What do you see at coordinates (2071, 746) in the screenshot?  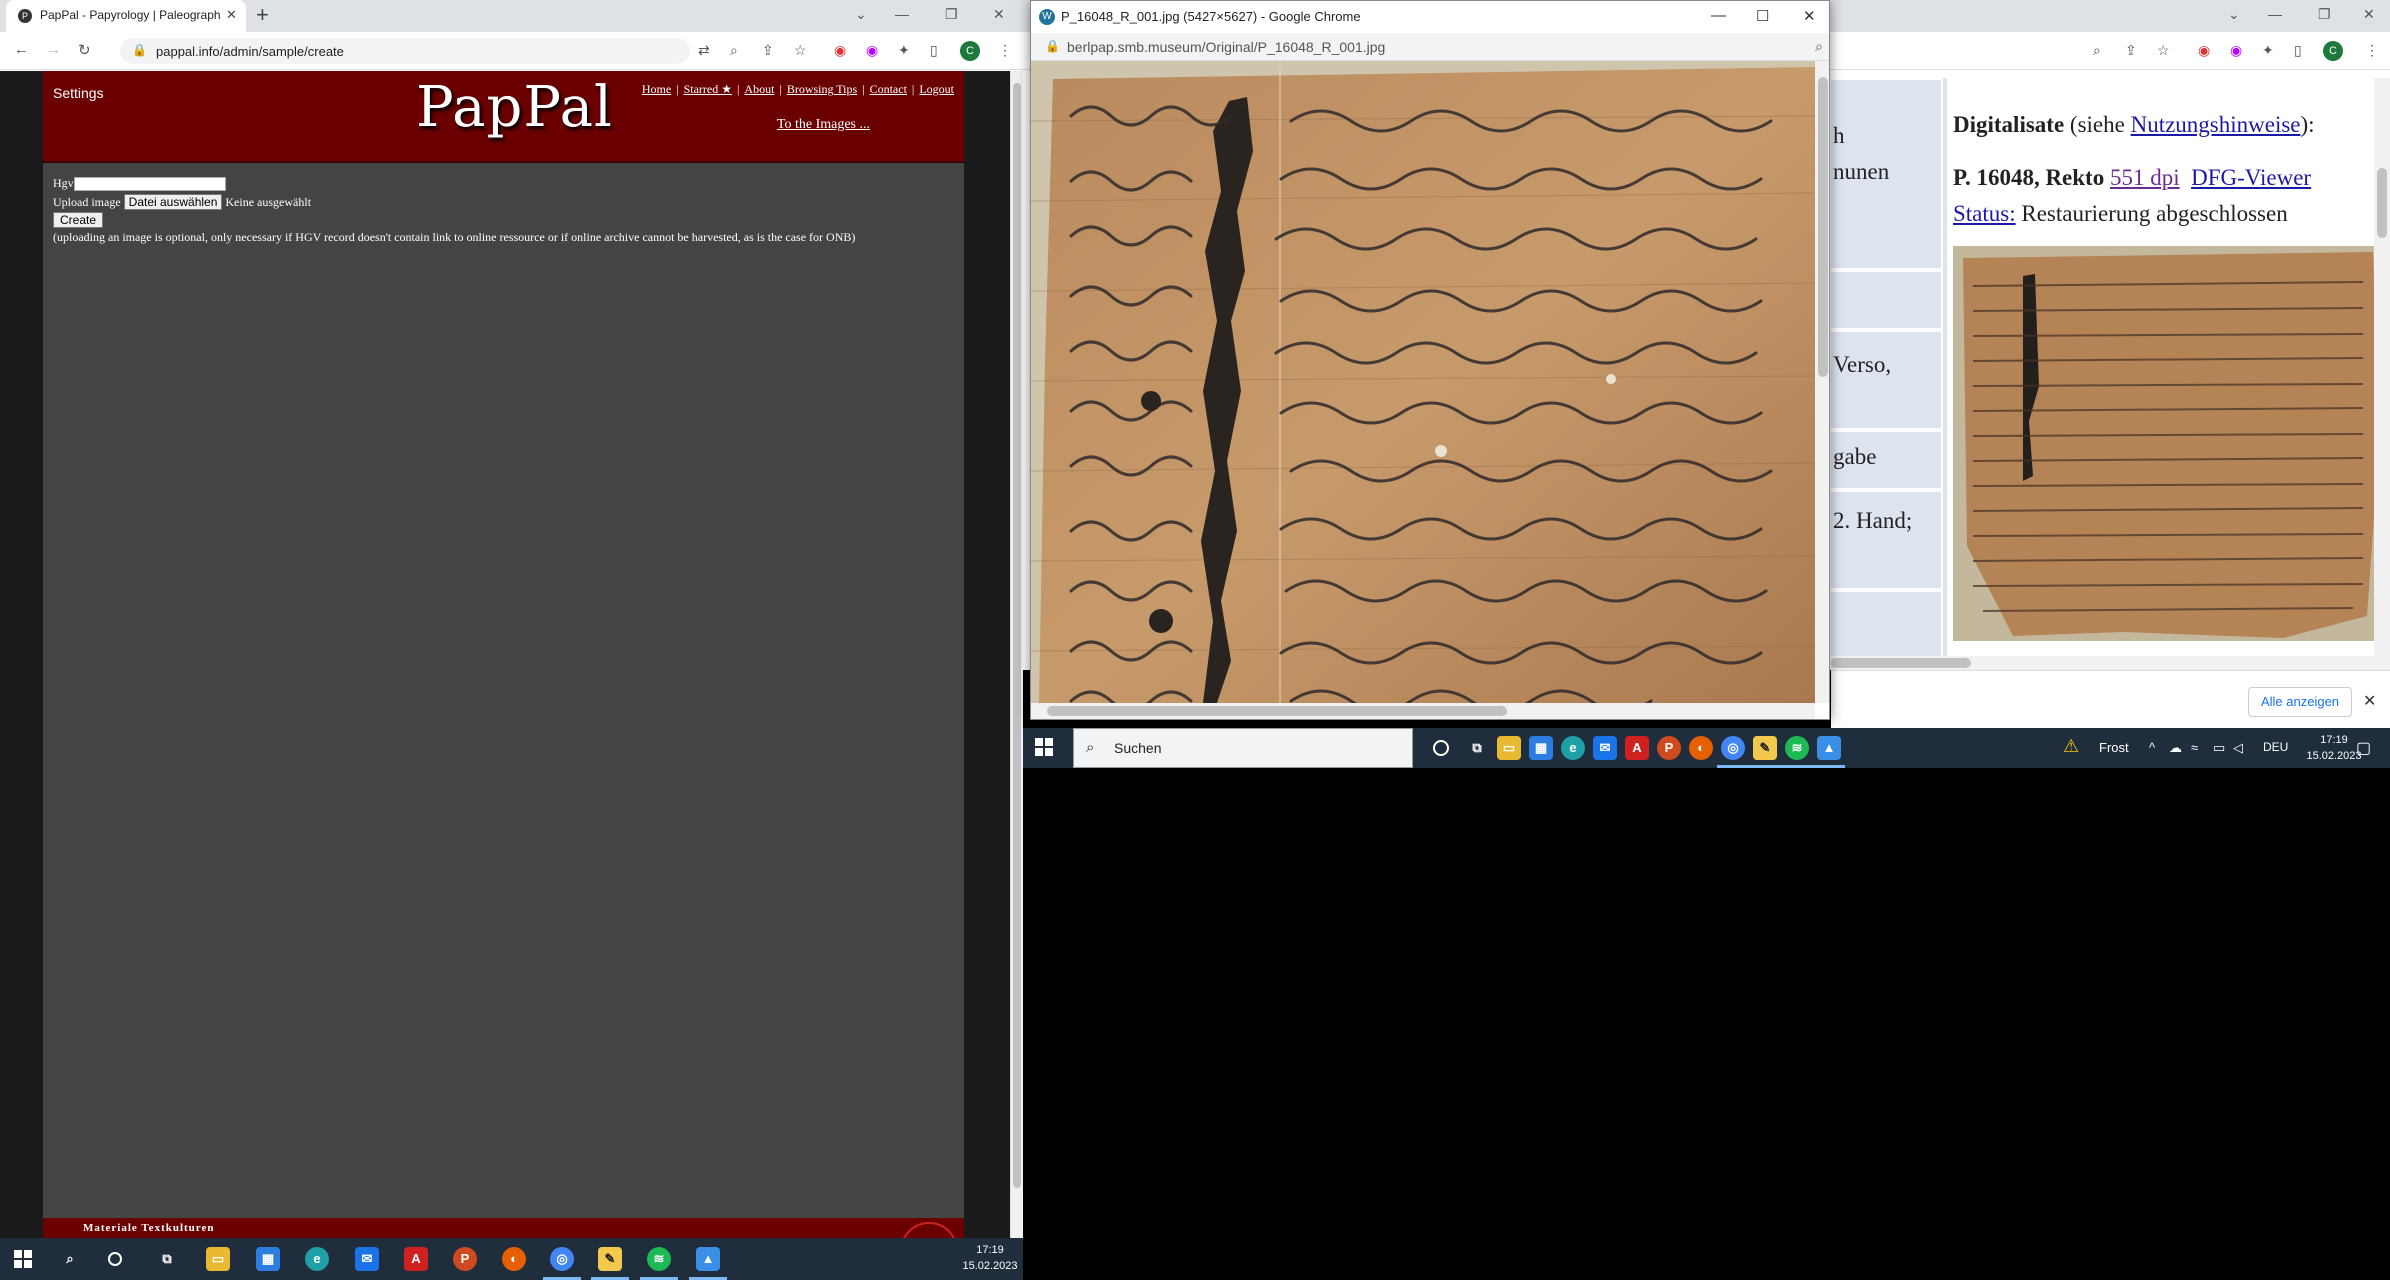 I see `weather-warning-icon: ⚠` at bounding box center [2071, 746].